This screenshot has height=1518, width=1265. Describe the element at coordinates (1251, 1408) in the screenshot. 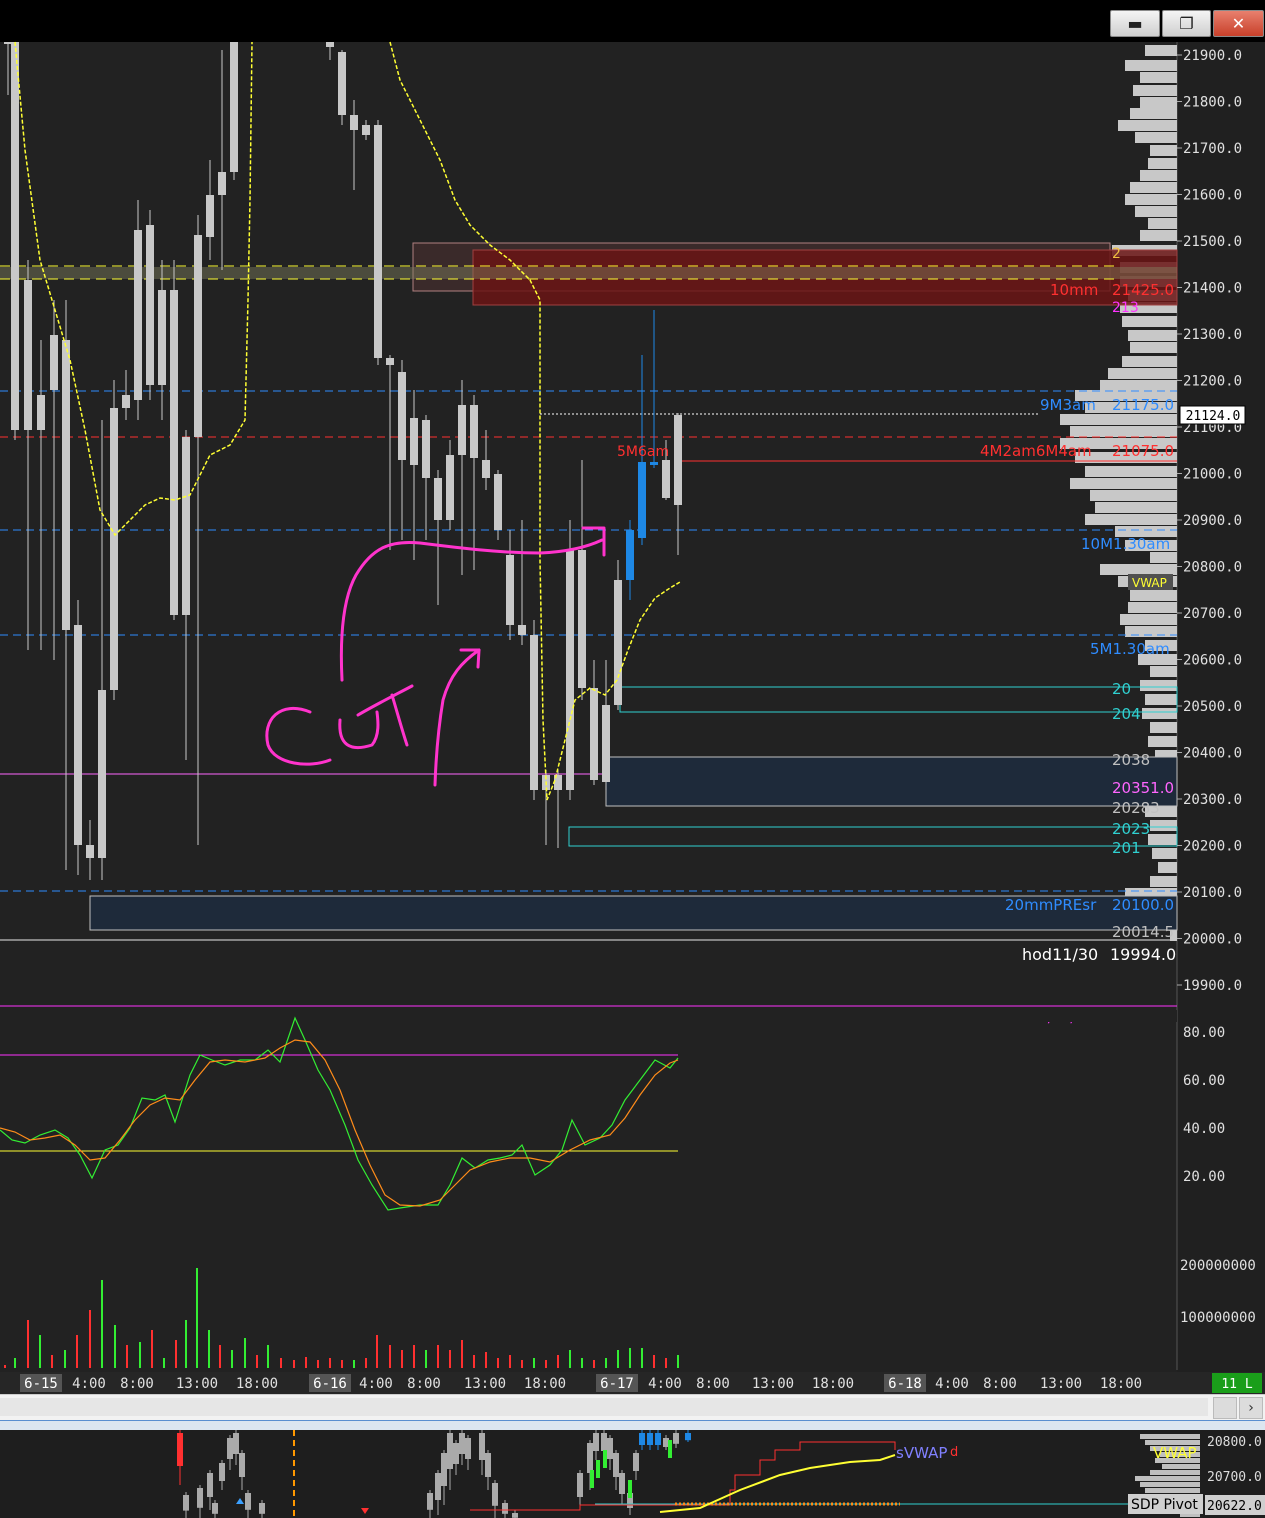

I see `scroll-right-button: ›` at that location.